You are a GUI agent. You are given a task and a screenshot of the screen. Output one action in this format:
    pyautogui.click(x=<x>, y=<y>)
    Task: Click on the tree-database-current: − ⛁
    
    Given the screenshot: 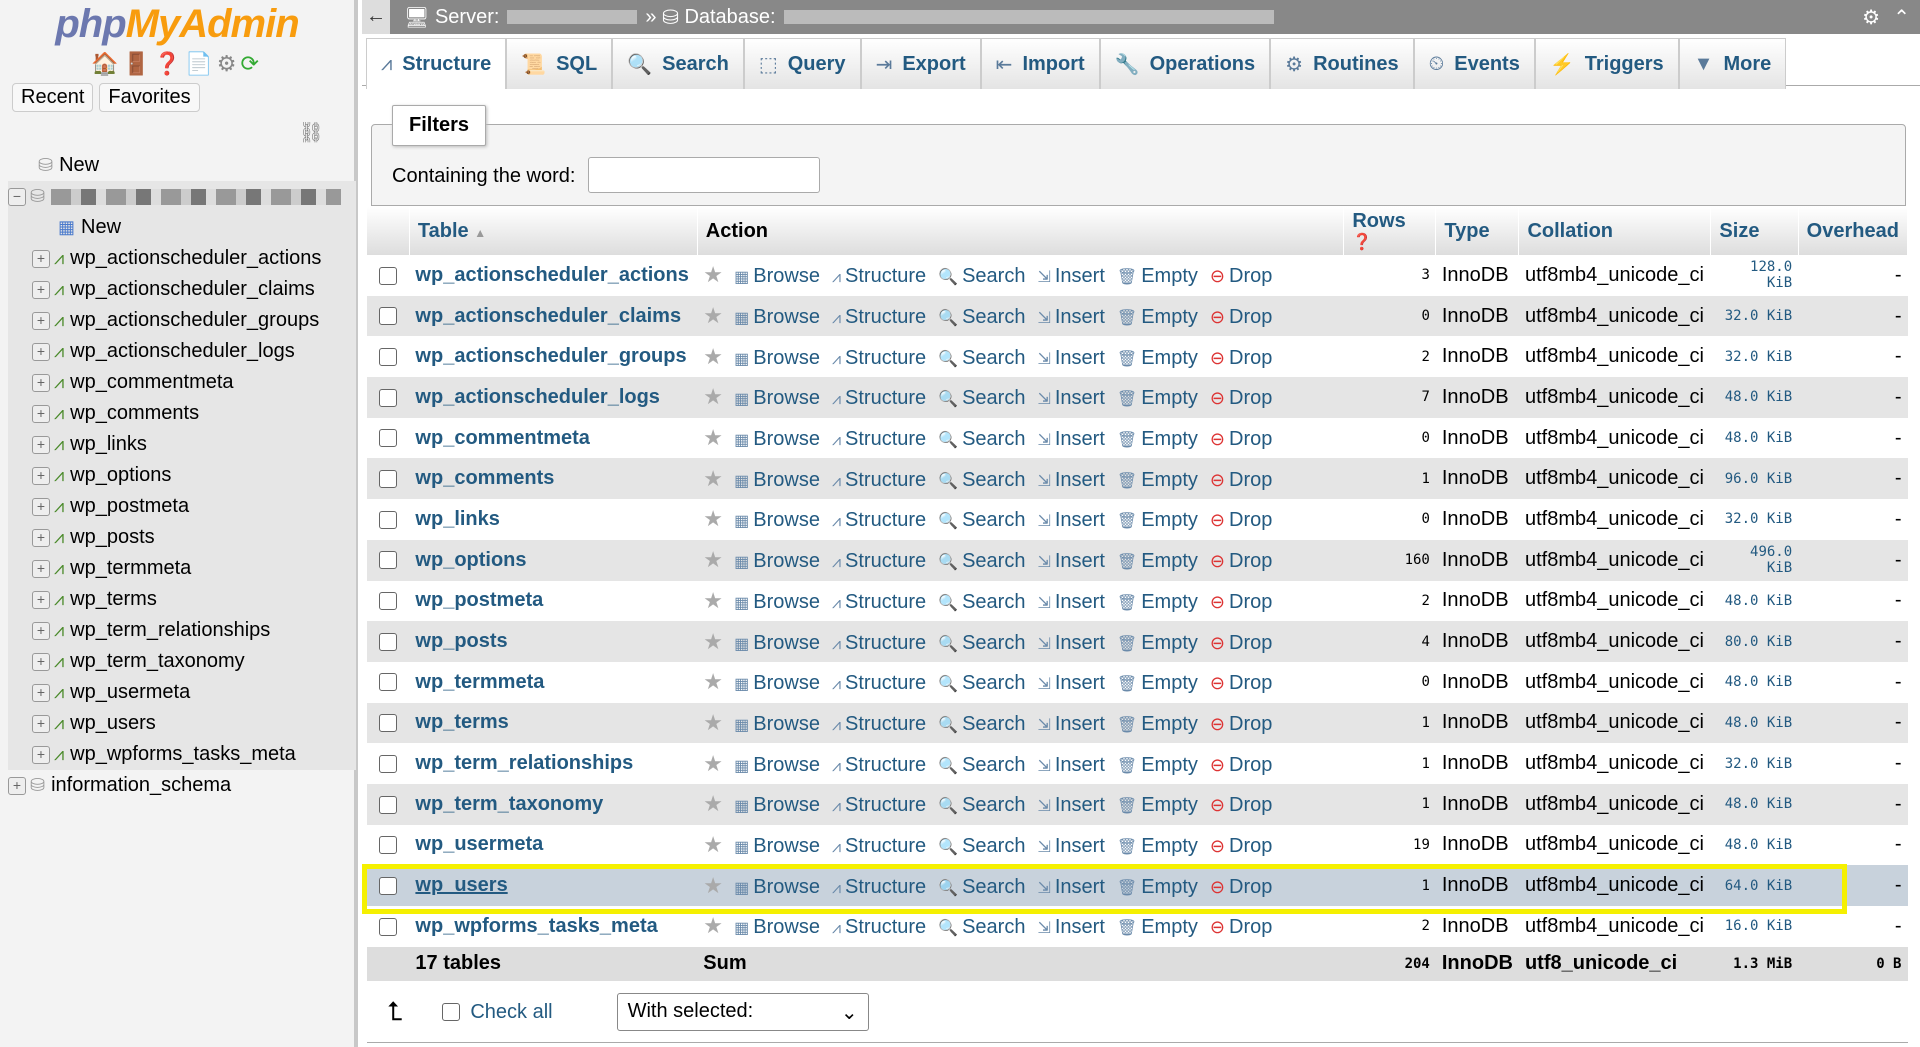 What is the action you would take?
    pyautogui.click(x=182, y=196)
    